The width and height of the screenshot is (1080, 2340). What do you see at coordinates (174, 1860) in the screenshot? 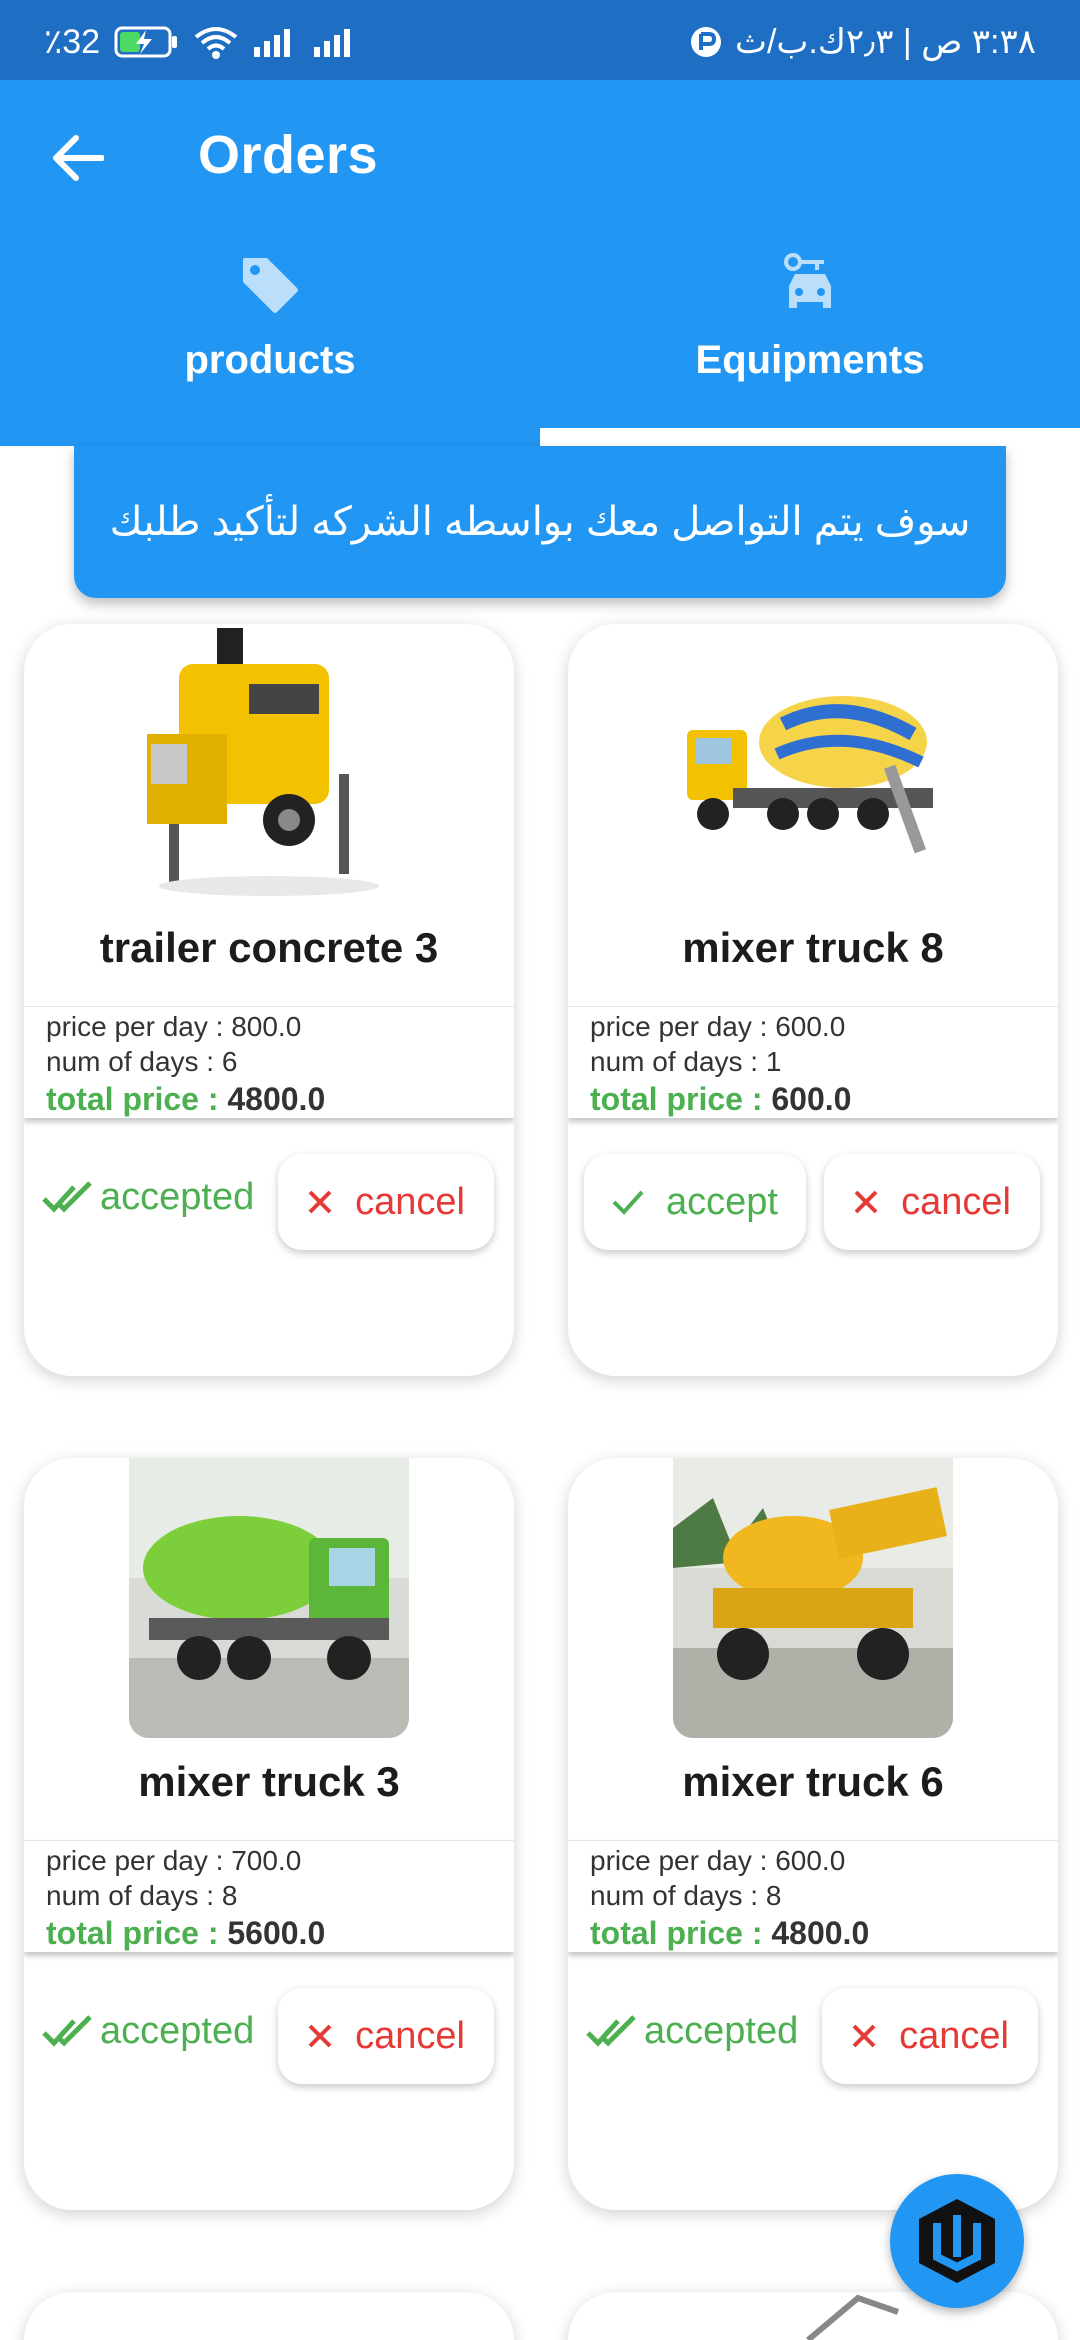
I see `price-per-day: price per day : 700.0` at bounding box center [174, 1860].